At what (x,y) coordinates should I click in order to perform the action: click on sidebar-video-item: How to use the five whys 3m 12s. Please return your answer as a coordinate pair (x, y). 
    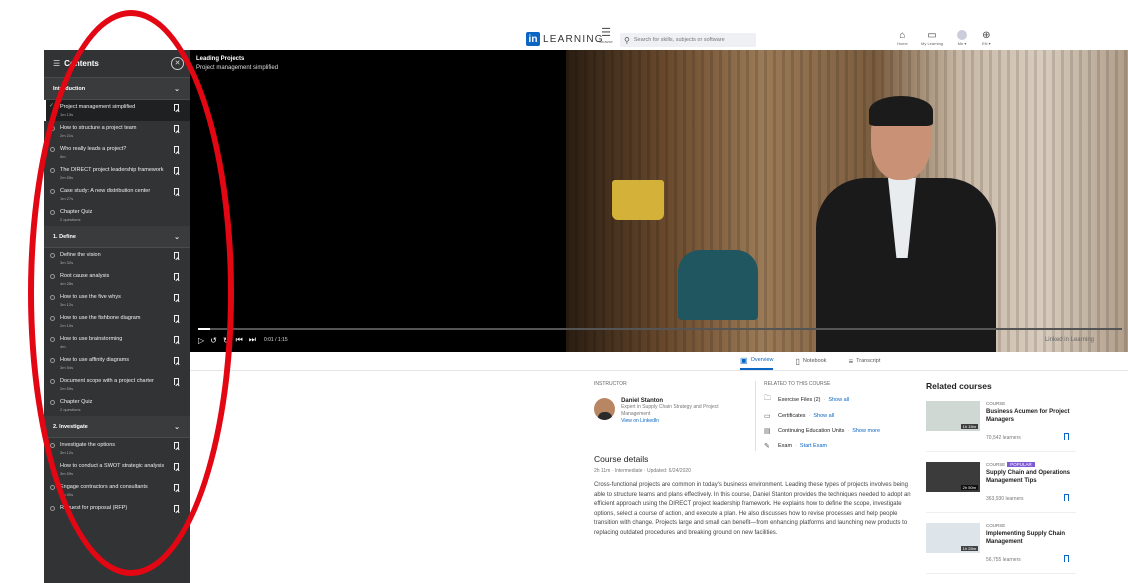
    Looking at the image, I should click on (117, 300).